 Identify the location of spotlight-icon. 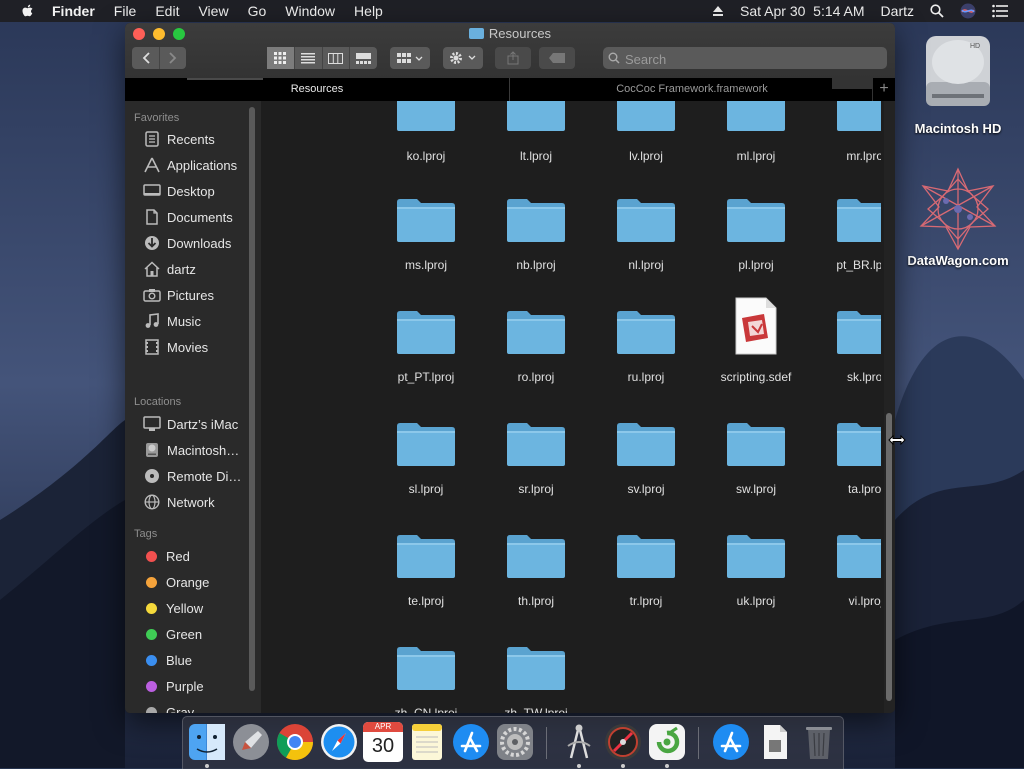
(937, 11).